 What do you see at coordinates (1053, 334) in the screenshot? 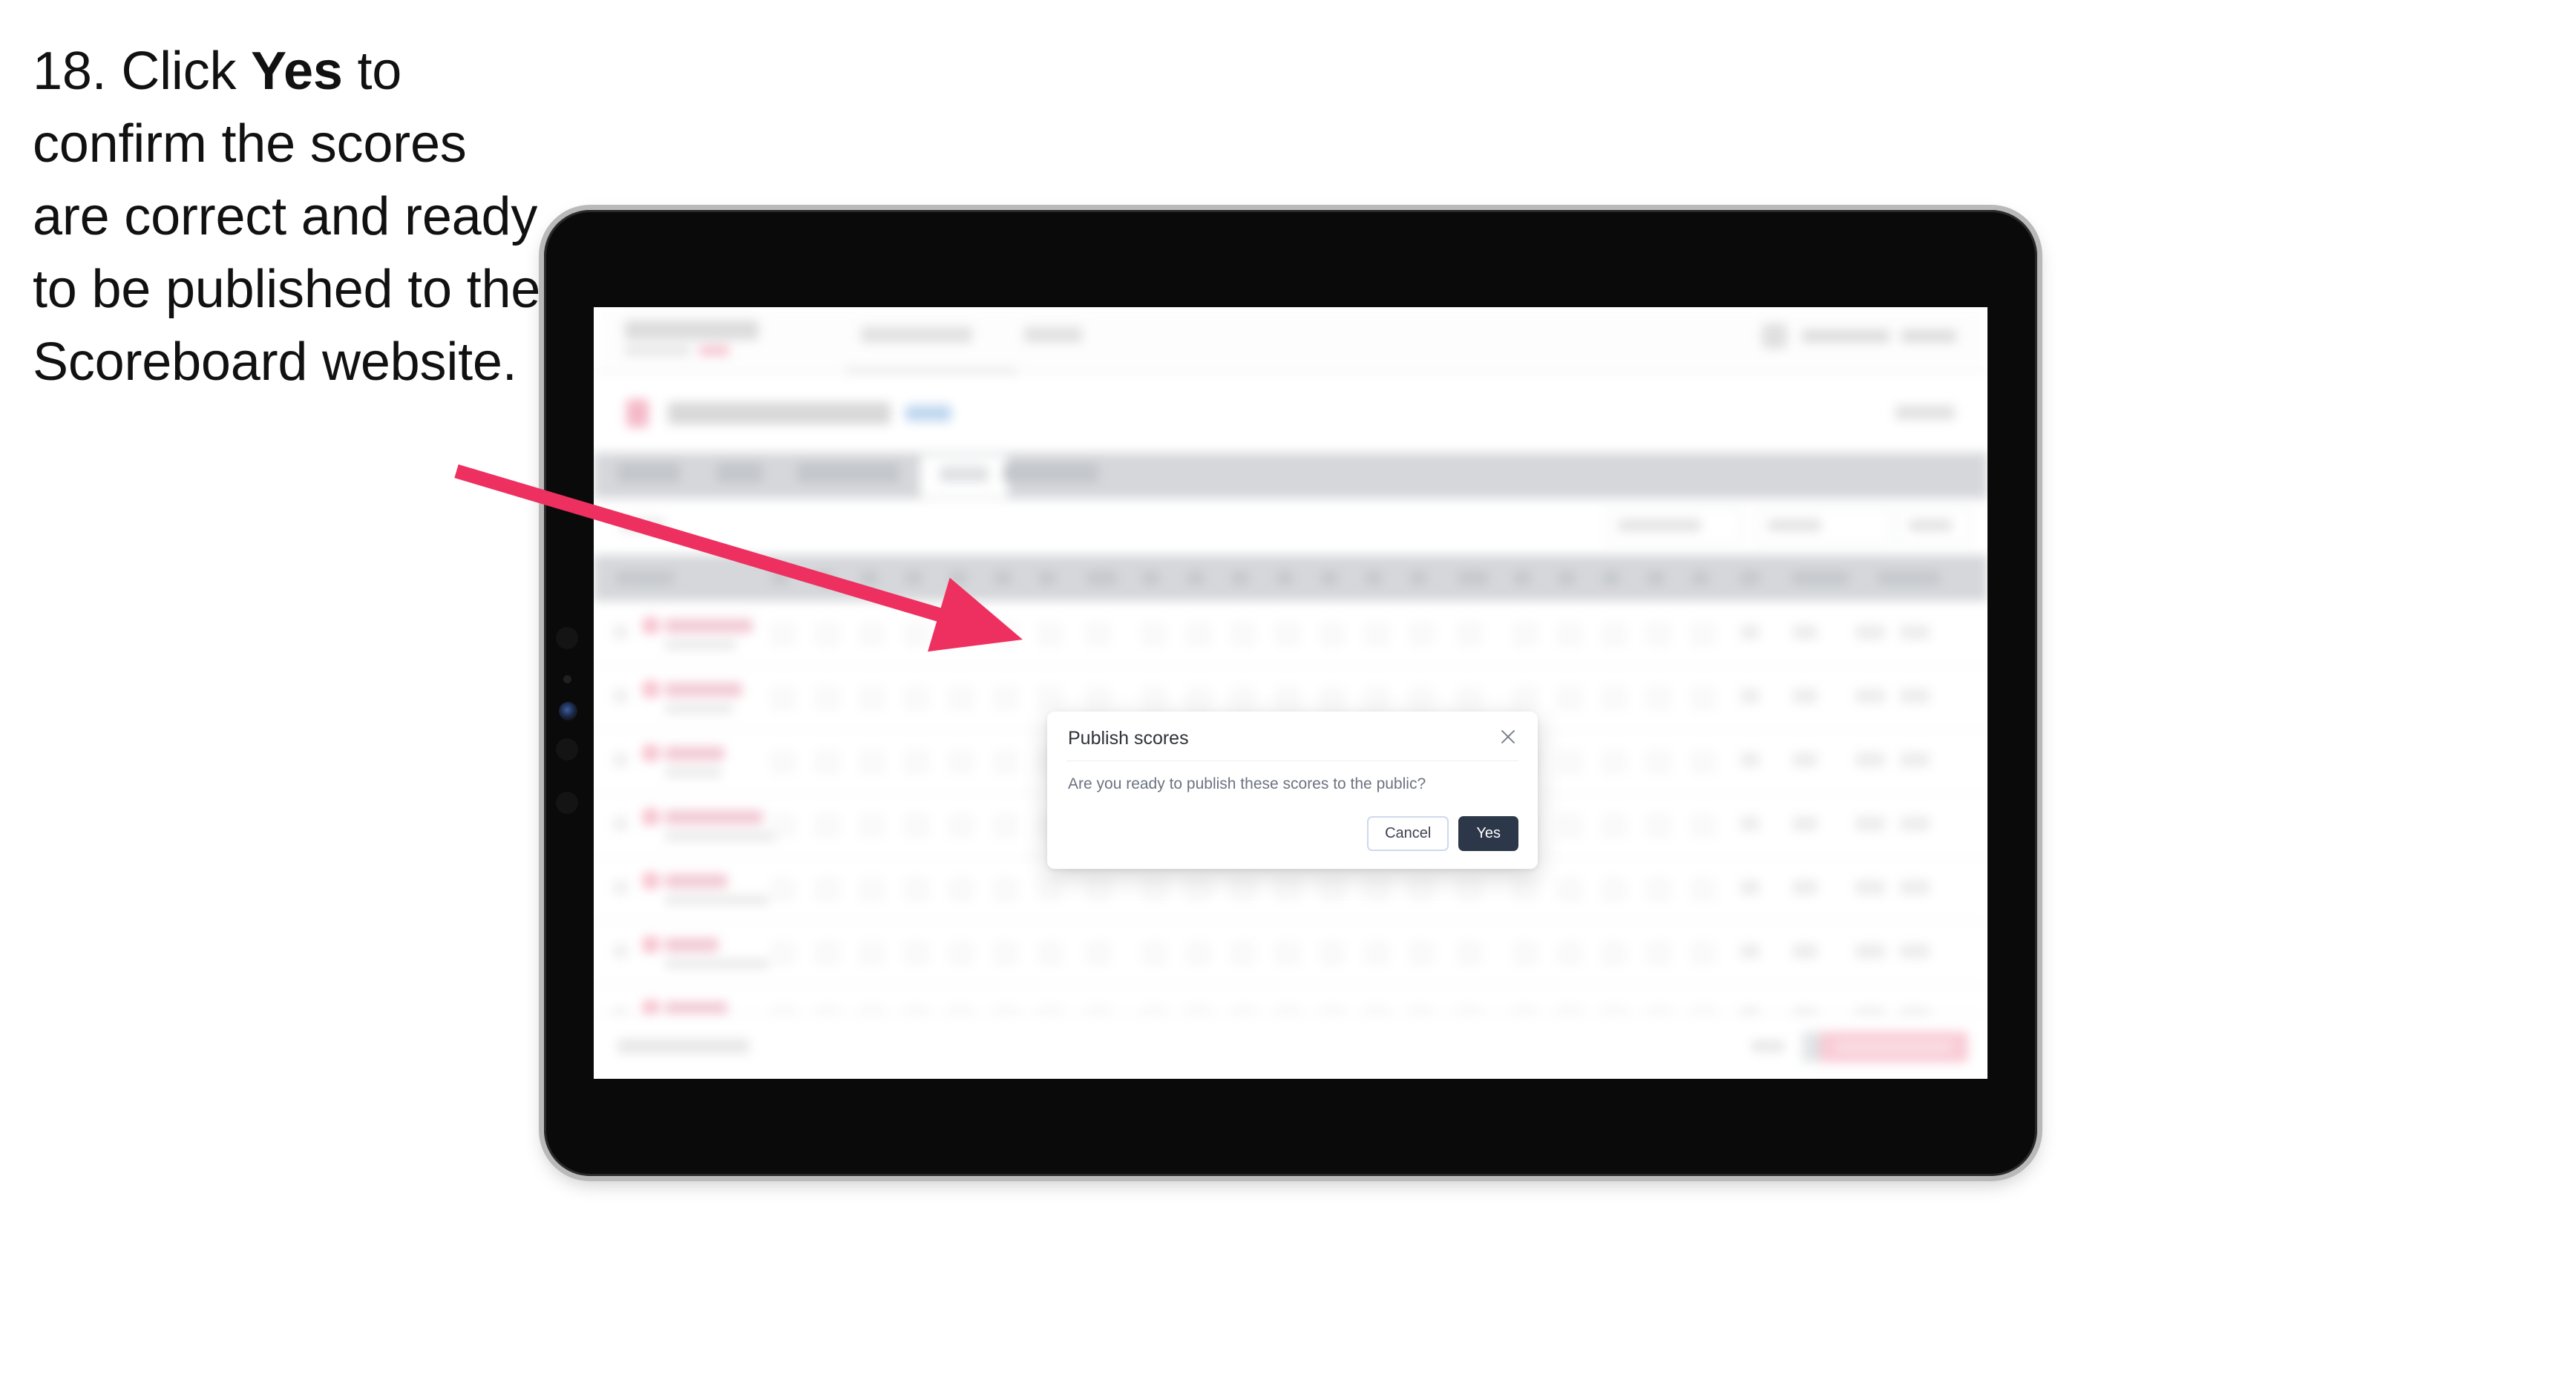
I see `nav-item-secondary` at bounding box center [1053, 334].